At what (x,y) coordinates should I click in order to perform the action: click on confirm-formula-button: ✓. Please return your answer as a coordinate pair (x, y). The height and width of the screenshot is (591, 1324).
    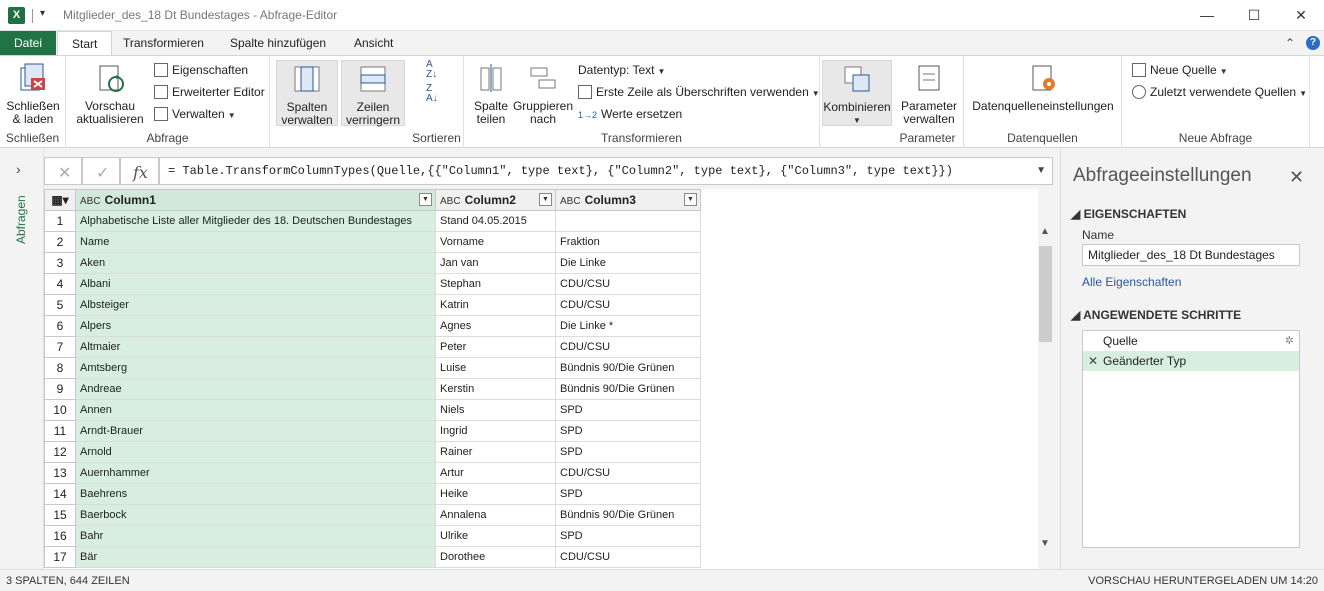
    Looking at the image, I should click on (101, 171).